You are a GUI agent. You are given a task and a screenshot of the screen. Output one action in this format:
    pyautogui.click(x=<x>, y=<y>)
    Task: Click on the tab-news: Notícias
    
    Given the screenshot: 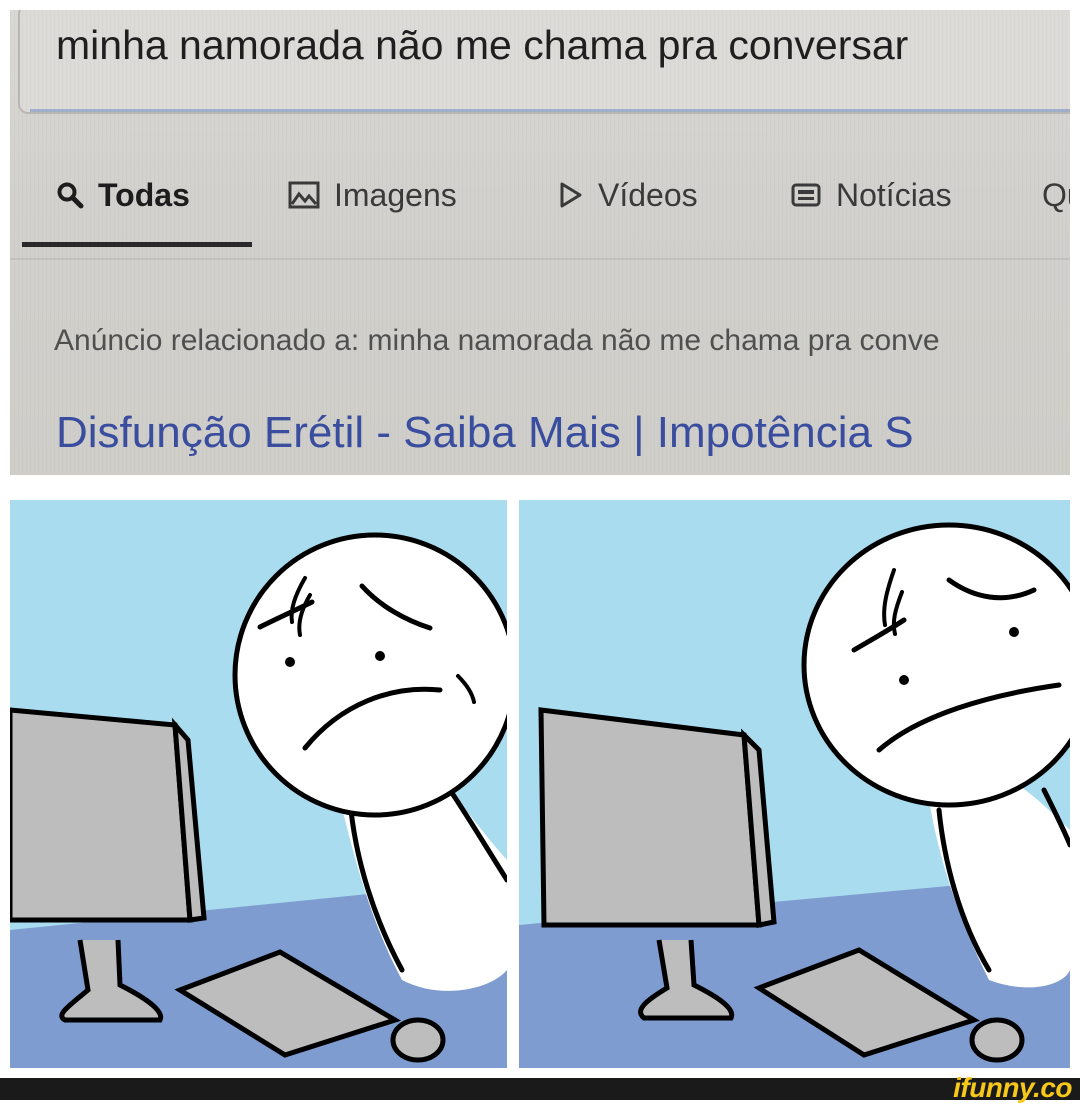 What is the action you would take?
    pyautogui.click(x=871, y=195)
    